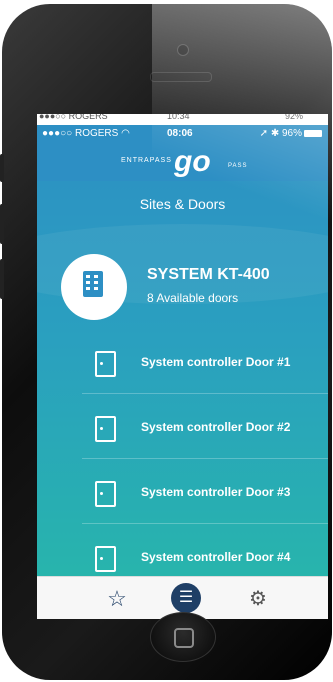 This screenshot has height=682, width=333. What do you see at coordinates (193, 298) in the screenshot?
I see `site-door-count: 8 Available doors` at bounding box center [193, 298].